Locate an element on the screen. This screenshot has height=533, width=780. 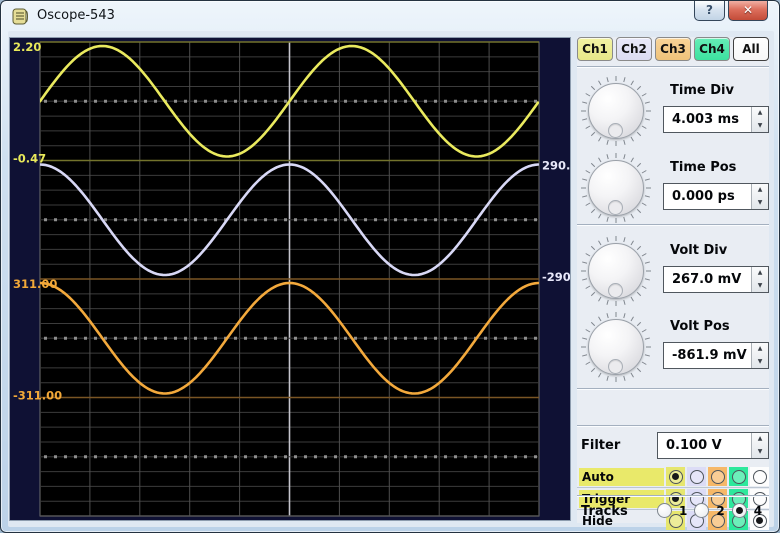
time-div-label: Time Div is located at coordinates (702, 90).